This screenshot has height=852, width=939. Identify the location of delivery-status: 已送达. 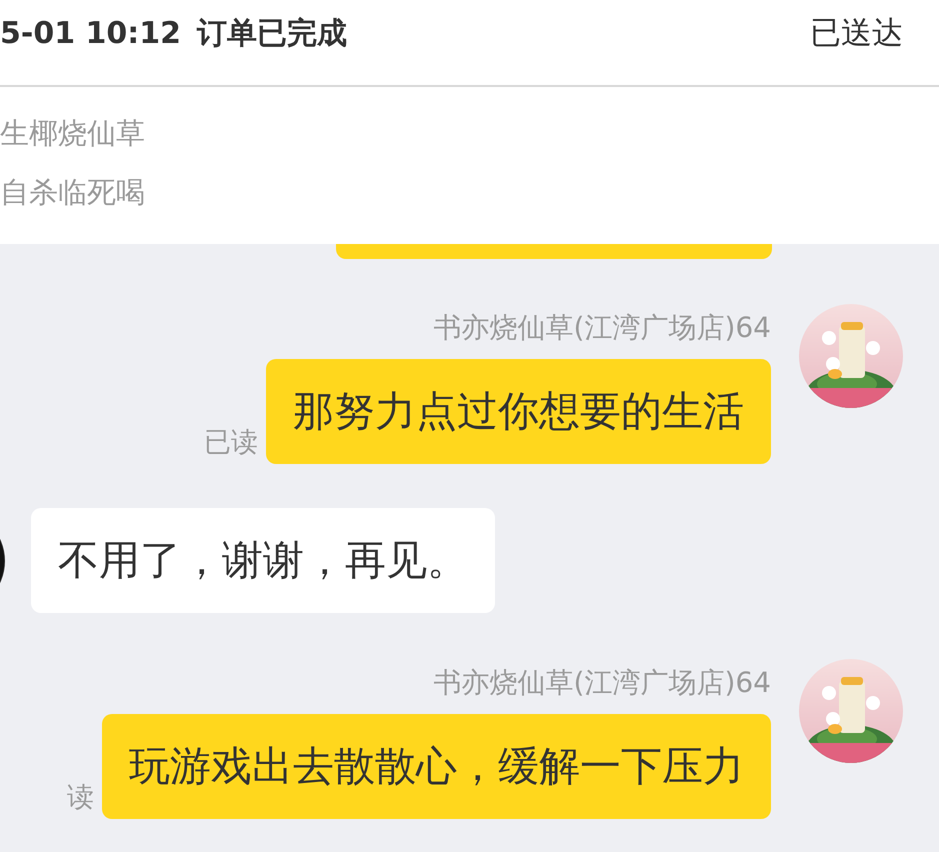
(856, 33).